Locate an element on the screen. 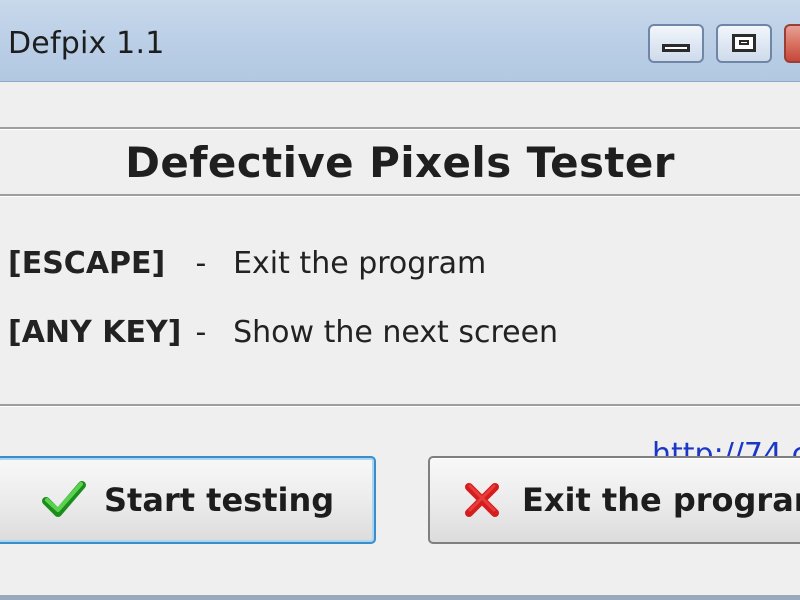  shortcut-key-any-key: [ANY KEY] is located at coordinates (95, 332).